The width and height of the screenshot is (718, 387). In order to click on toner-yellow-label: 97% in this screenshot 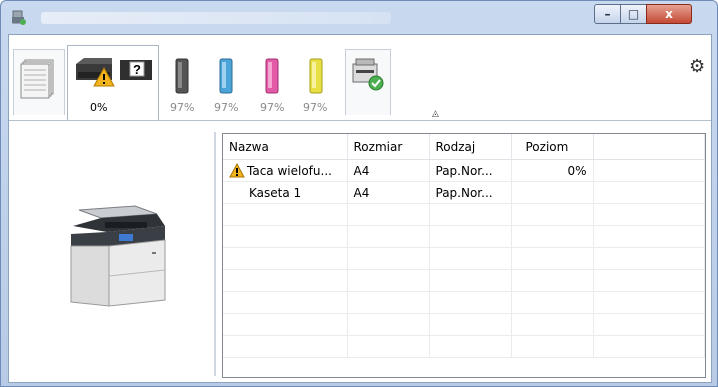, I will do `click(315, 107)`.